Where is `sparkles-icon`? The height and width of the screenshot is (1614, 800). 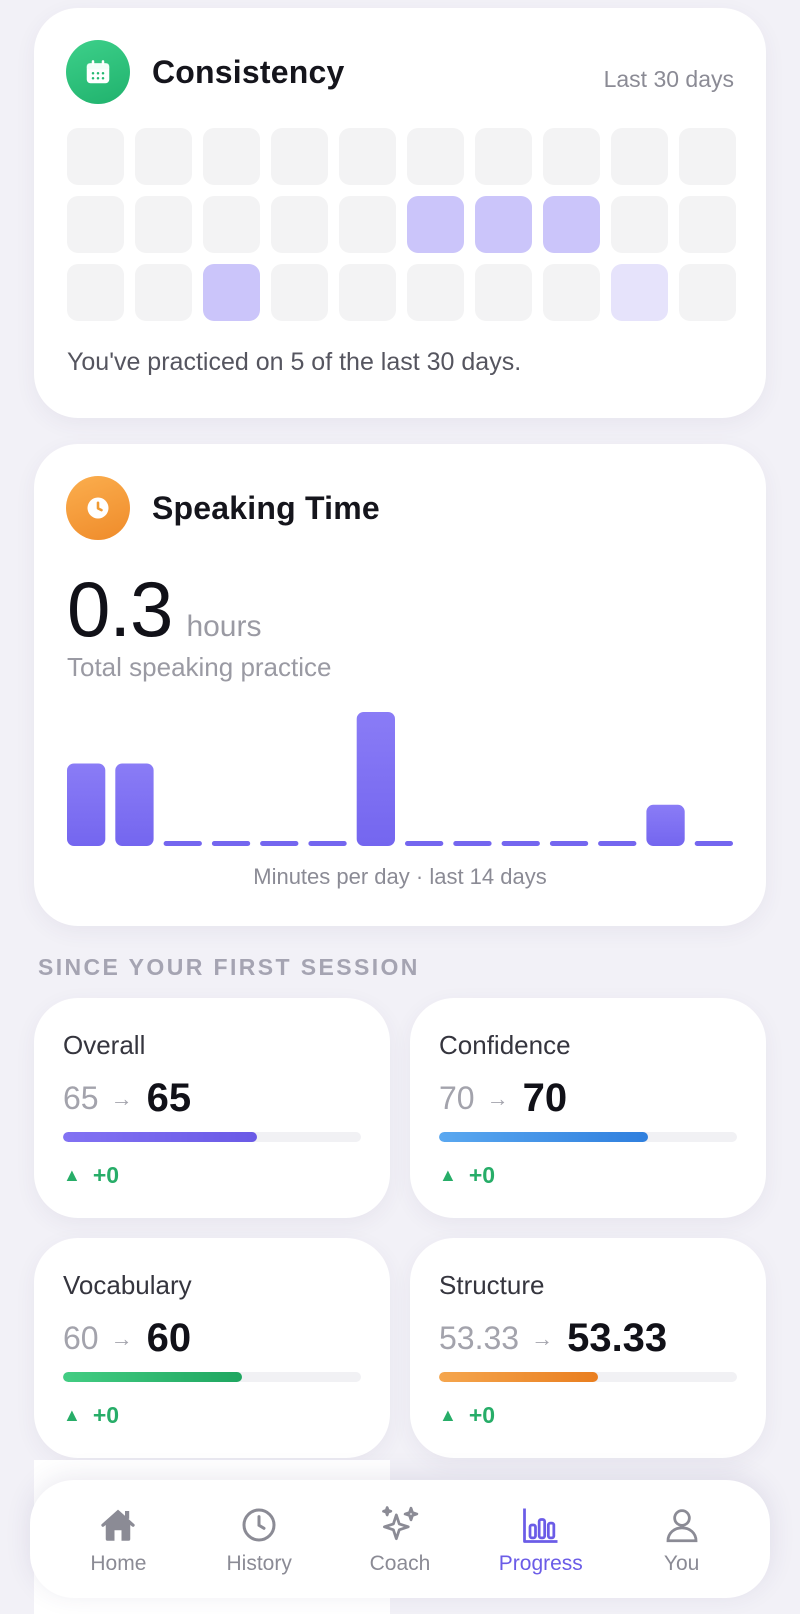 sparkles-icon is located at coordinates (400, 1525).